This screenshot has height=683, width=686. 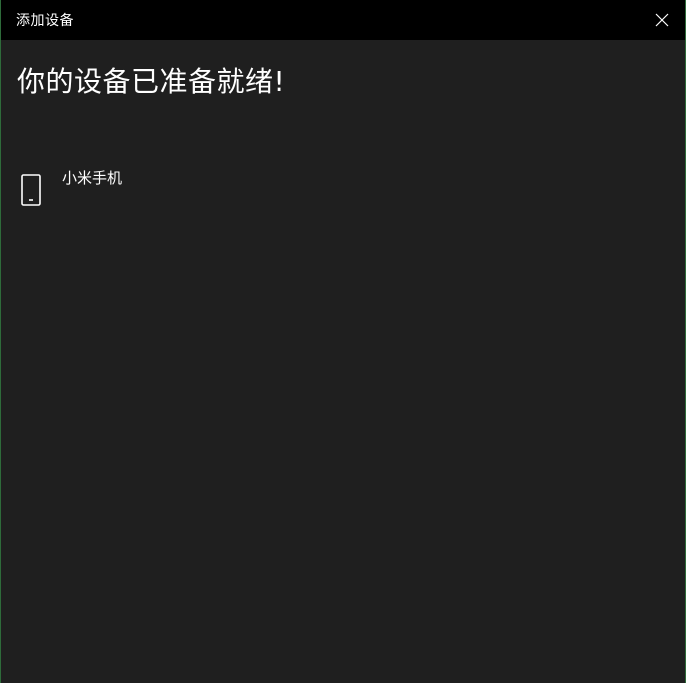 I want to click on page-heading: 你的设备已准备就绪!, so click(x=151, y=81).